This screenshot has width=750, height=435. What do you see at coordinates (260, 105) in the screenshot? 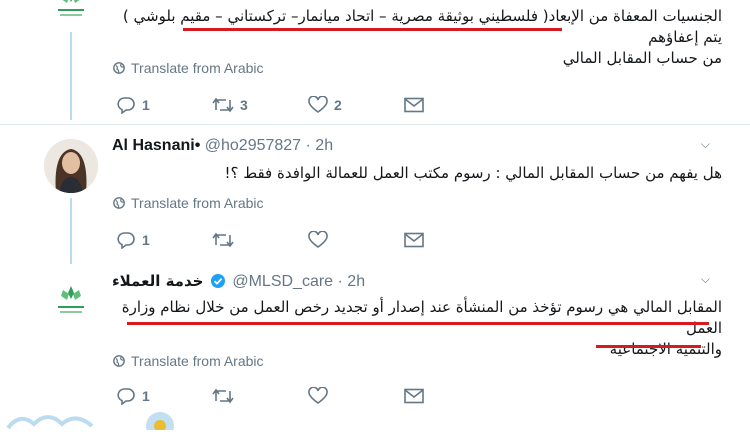
I see `retweet-button: 3` at bounding box center [260, 105].